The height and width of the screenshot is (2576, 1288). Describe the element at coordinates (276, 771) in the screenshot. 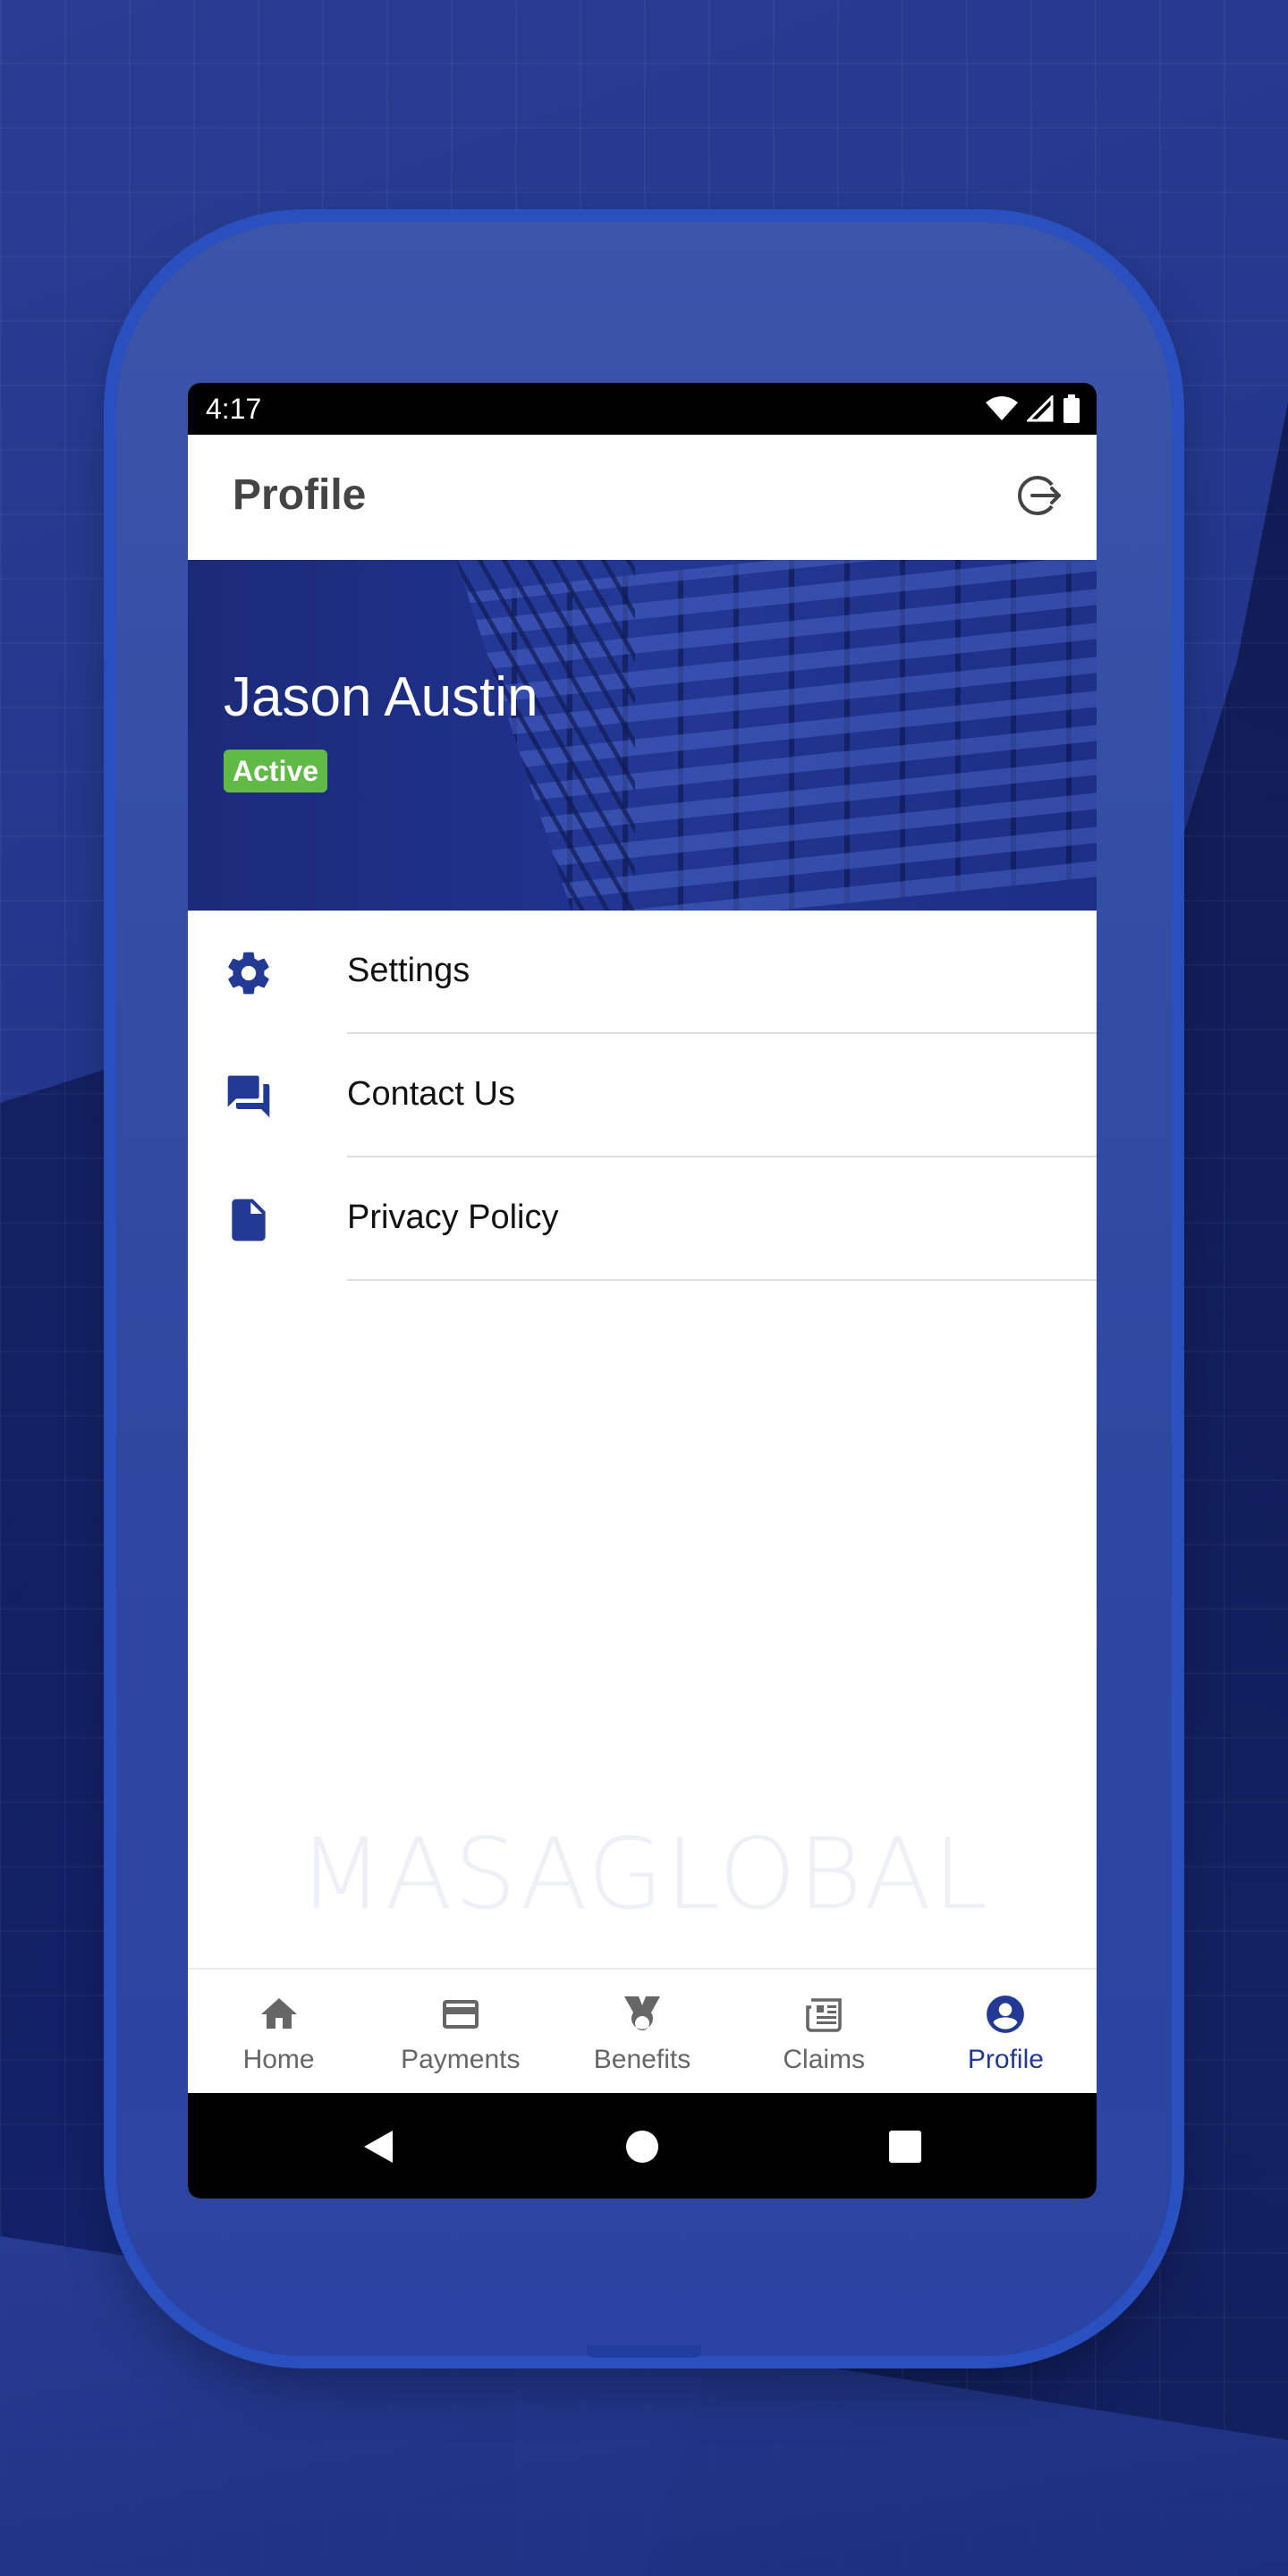

I see `status-badge: Active` at that location.